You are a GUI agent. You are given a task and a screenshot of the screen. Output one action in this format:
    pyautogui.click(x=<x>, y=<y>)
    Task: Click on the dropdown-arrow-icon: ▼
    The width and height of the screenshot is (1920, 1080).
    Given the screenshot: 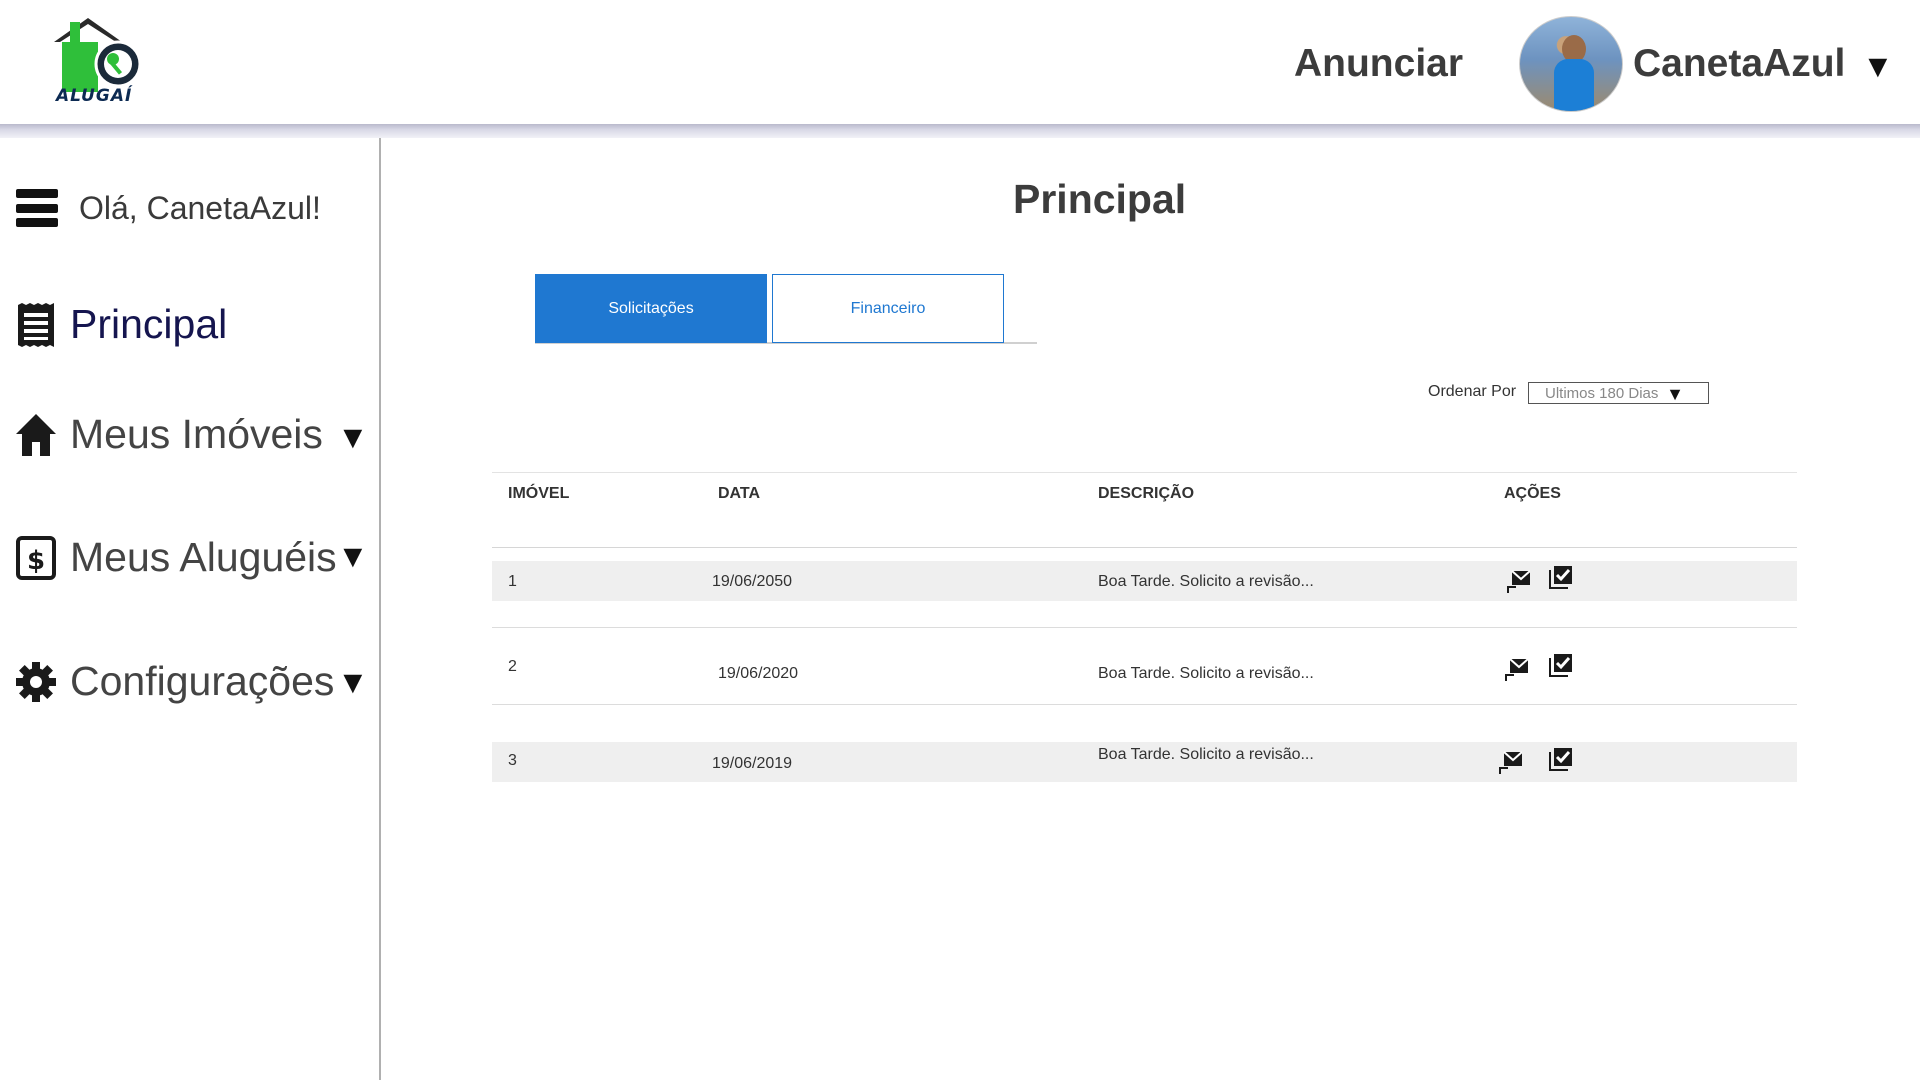 What is the action you would take?
    pyautogui.click(x=1675, y=394)
    